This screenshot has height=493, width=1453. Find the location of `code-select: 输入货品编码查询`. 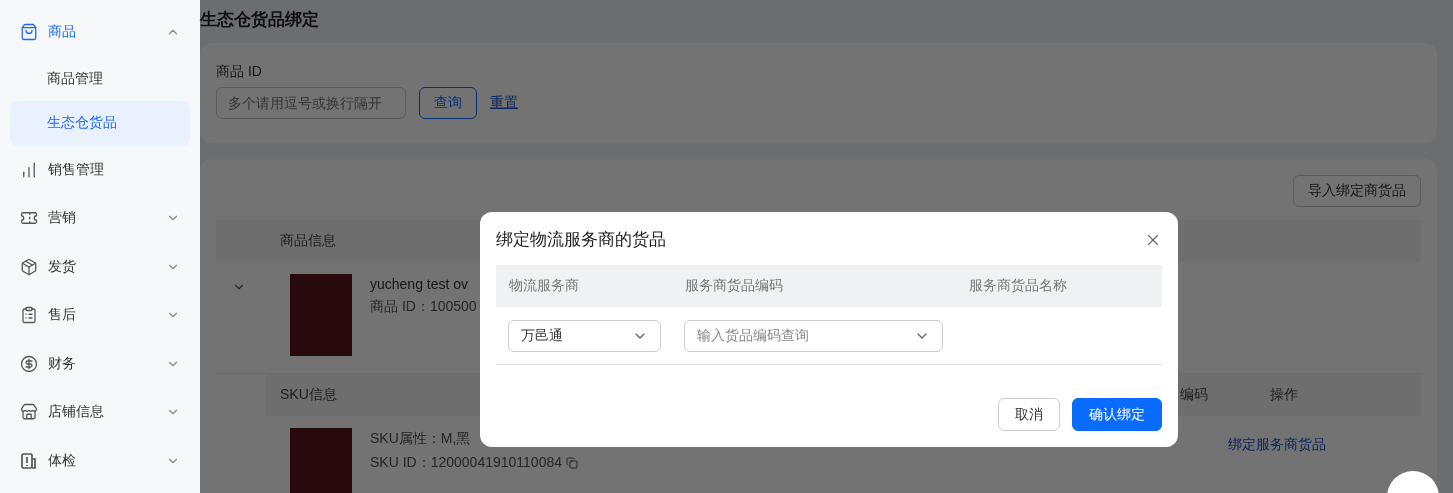

code-select: 输入货品编码查询 is located at coordinates (813, 335).